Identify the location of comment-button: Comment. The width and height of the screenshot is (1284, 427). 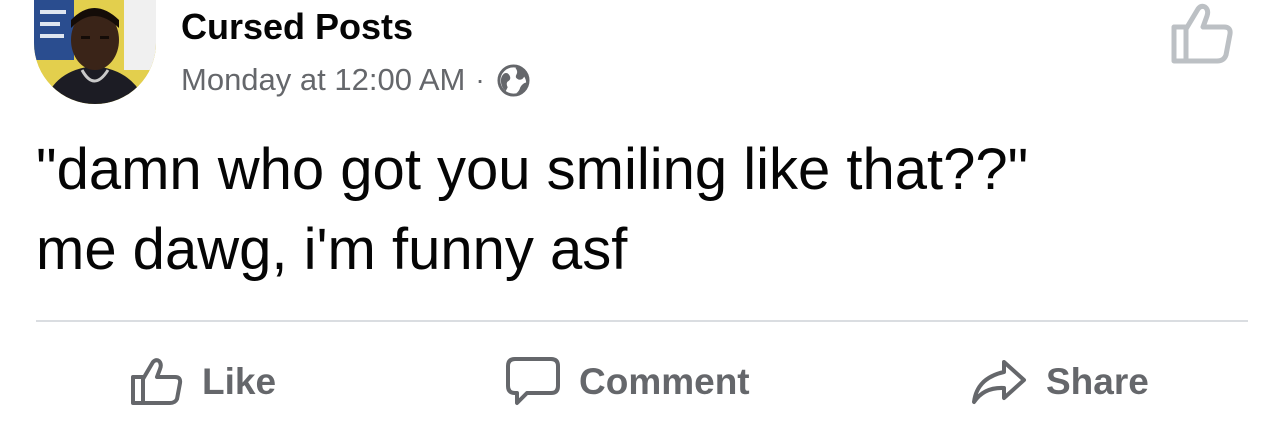
(627, 382).